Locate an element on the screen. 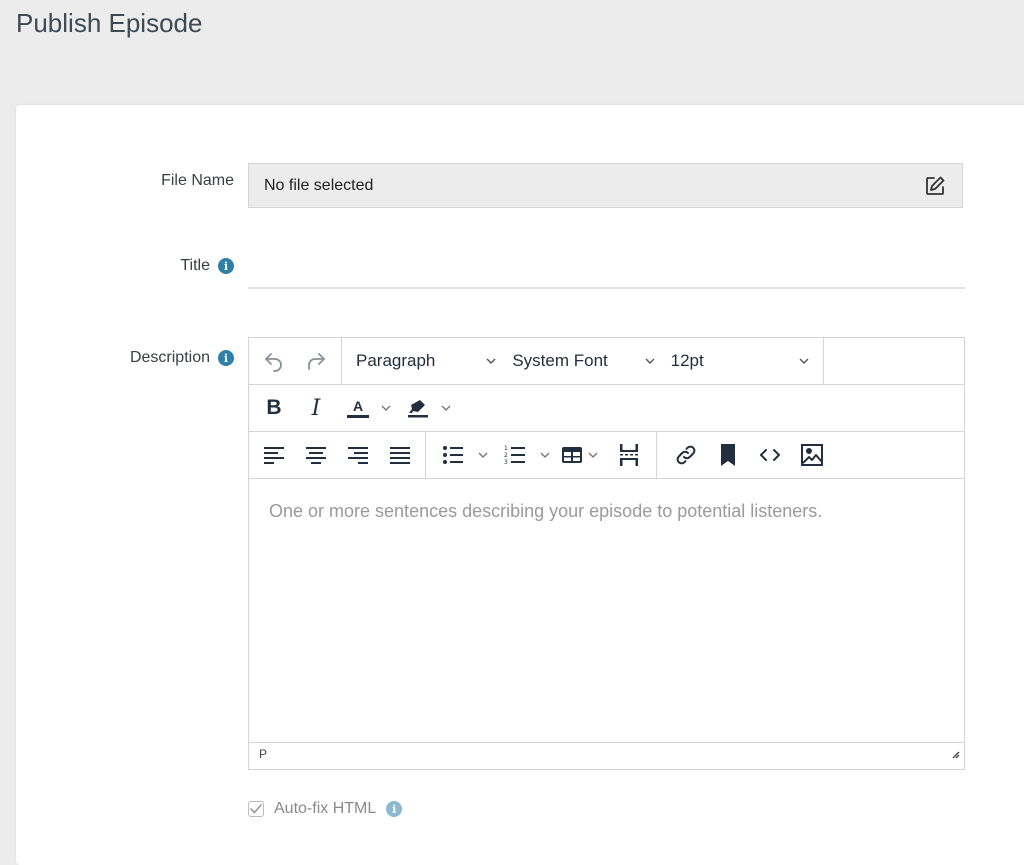 This screenshot has width=1024, height=865. svg-text: 2 is located at coordinates (506, 455).